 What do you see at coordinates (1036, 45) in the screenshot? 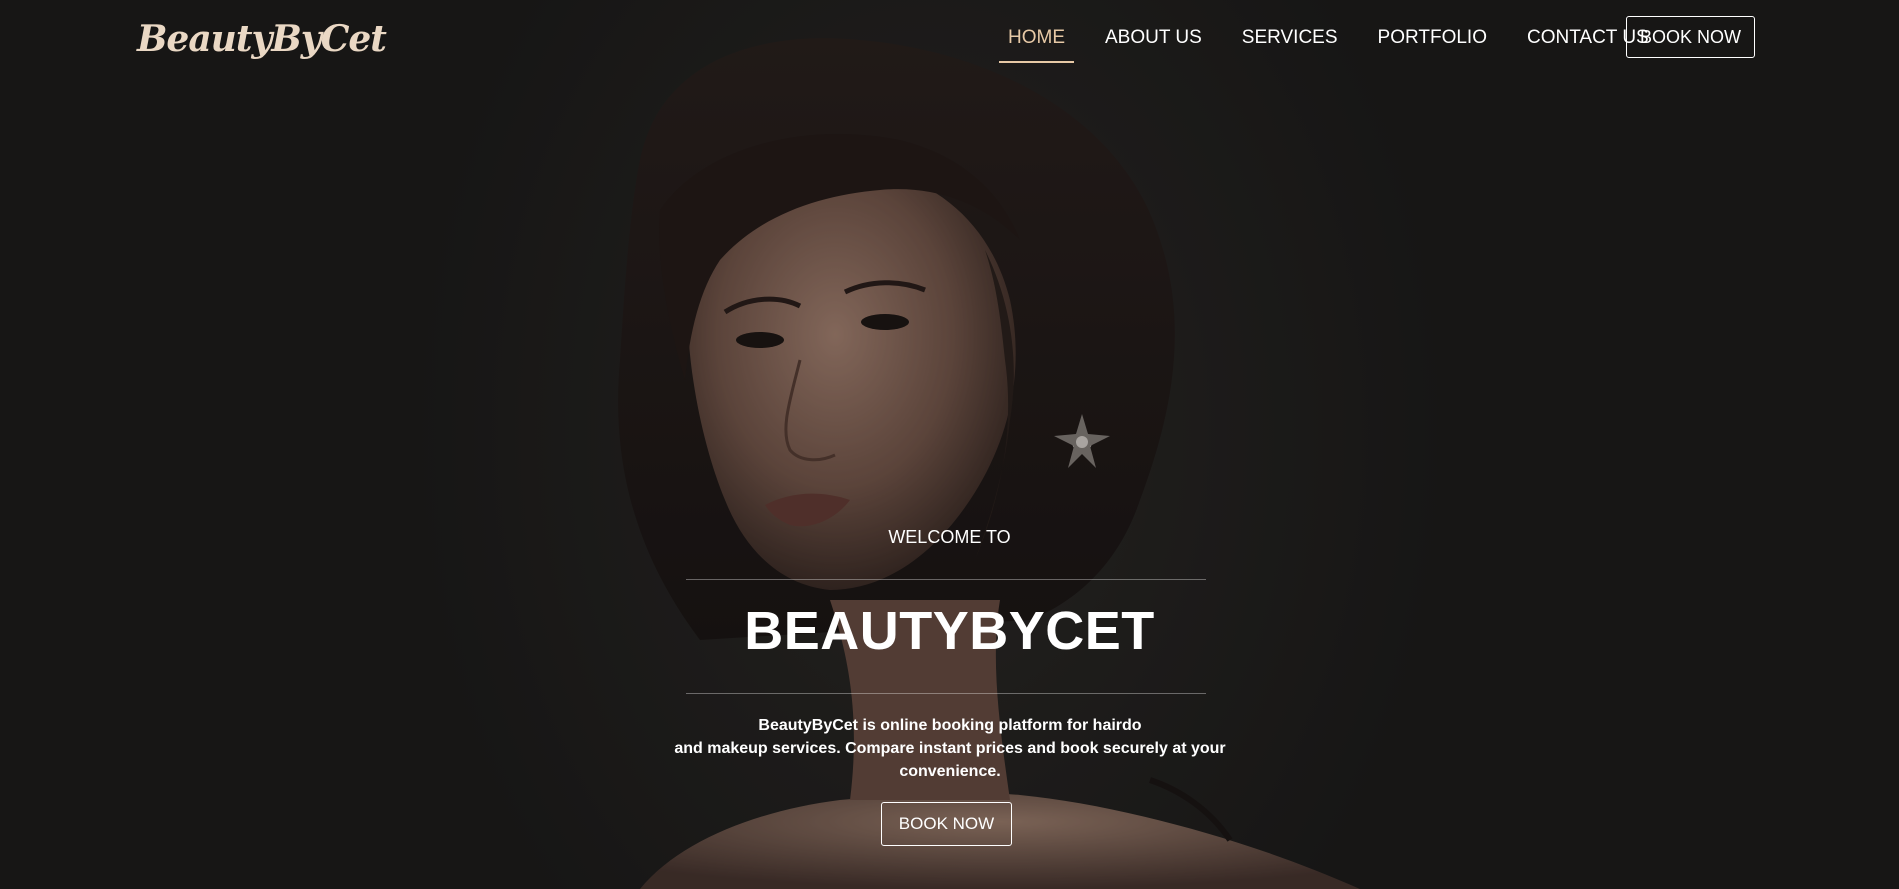
I see `nav-item-home: HOME` at bounding box center [1036, 45].